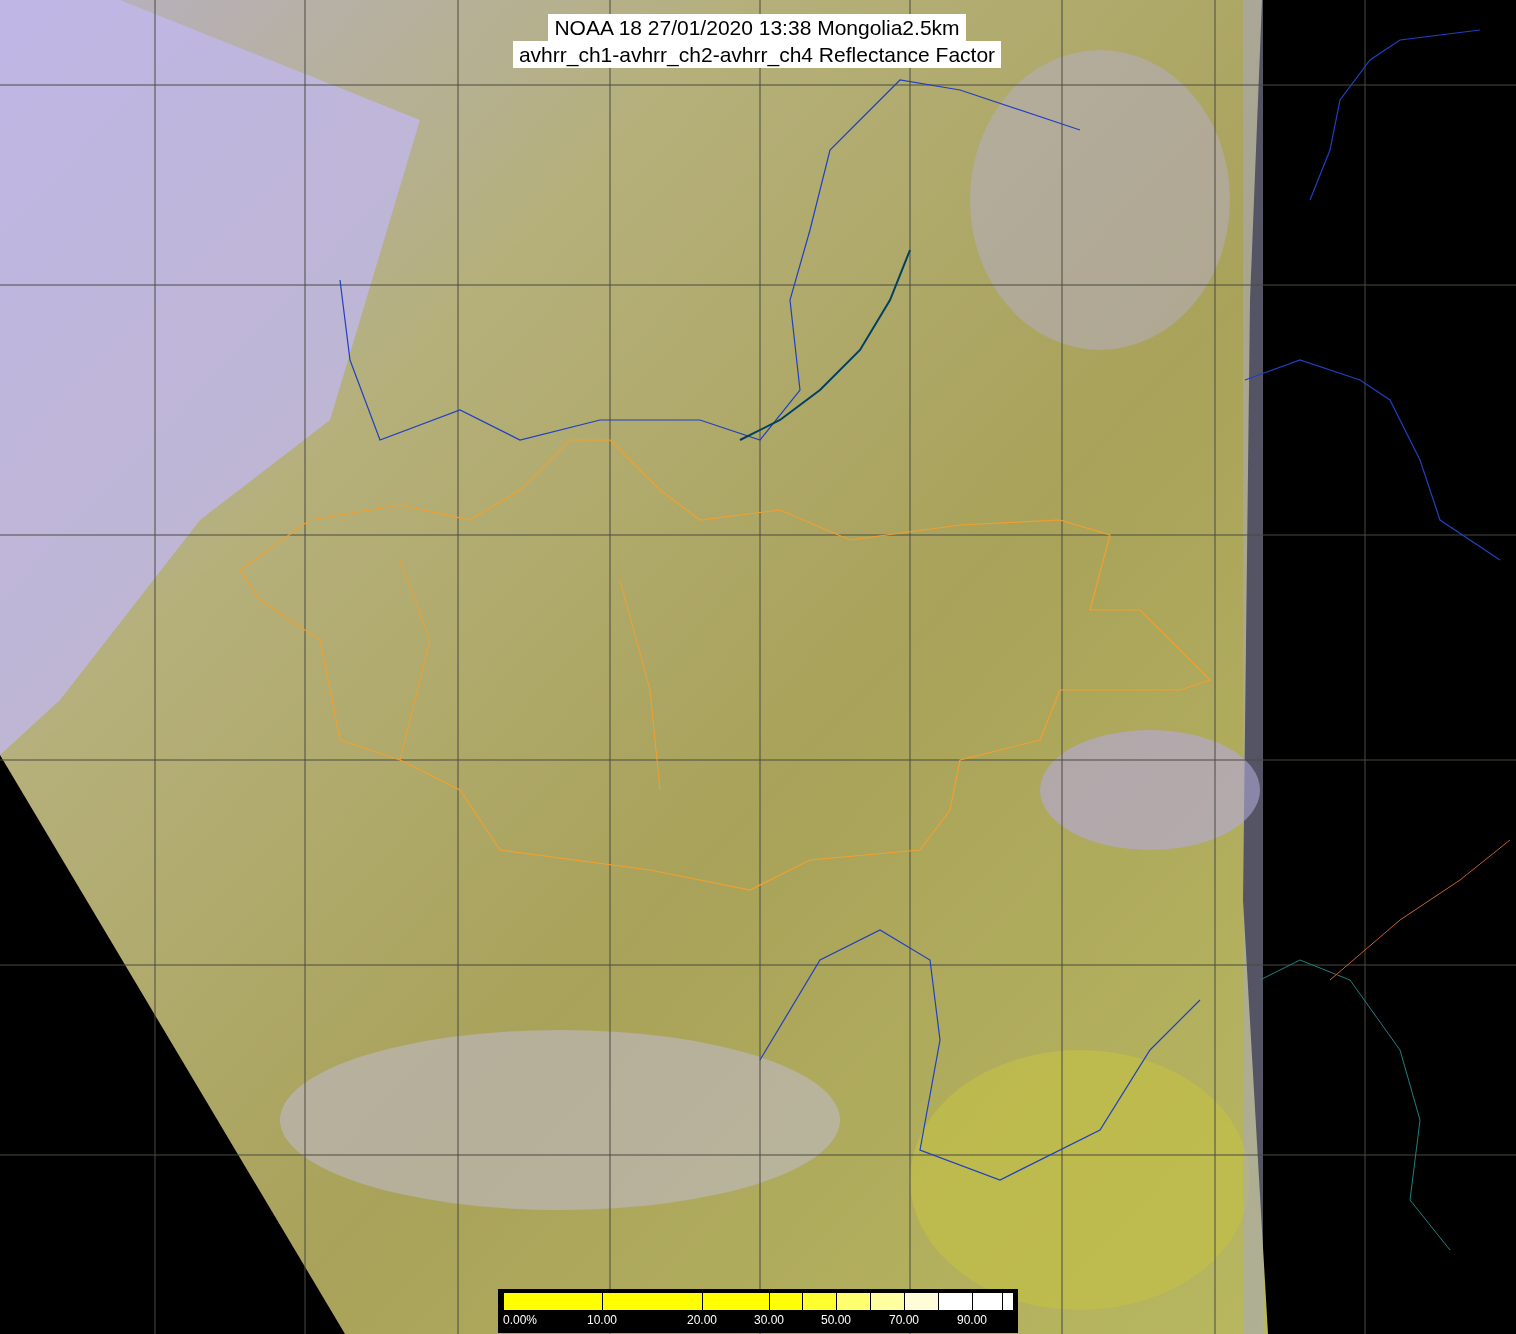 This screenshot has height=1334, width=1516. What do you see at coordinates (520, 1320) in the screenshot?
I see `scale-label: 0.00%` at bounding box center [520, 1320].